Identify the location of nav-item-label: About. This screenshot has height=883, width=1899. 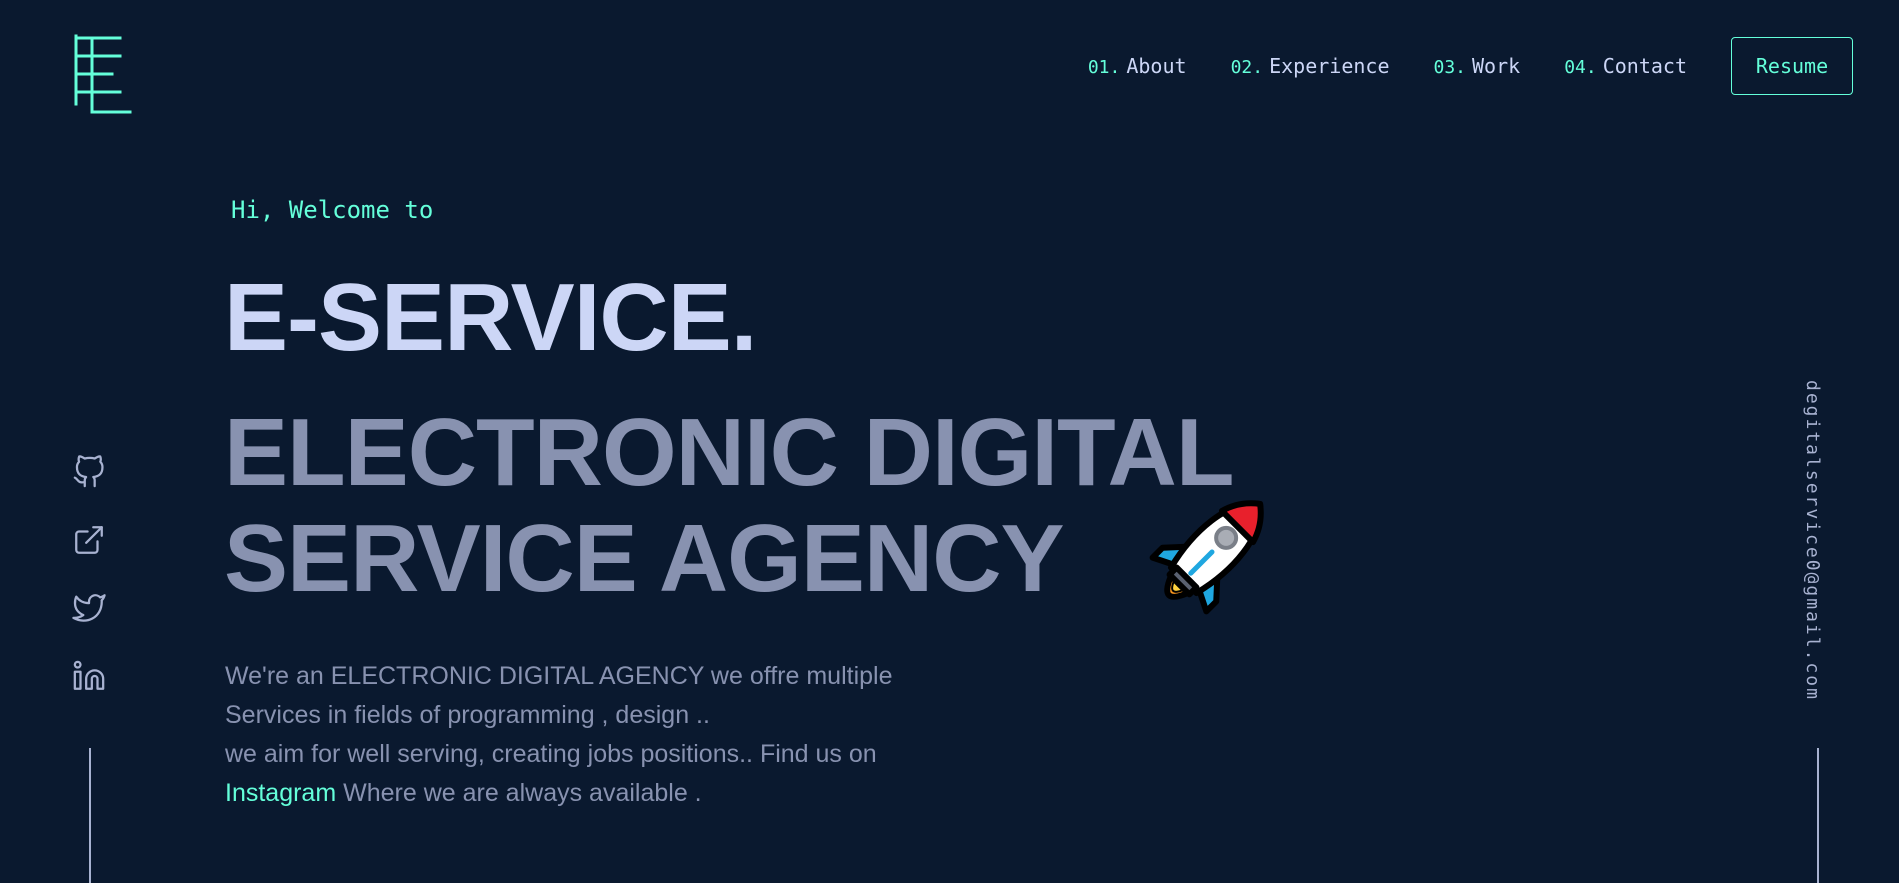
(1156, 66).